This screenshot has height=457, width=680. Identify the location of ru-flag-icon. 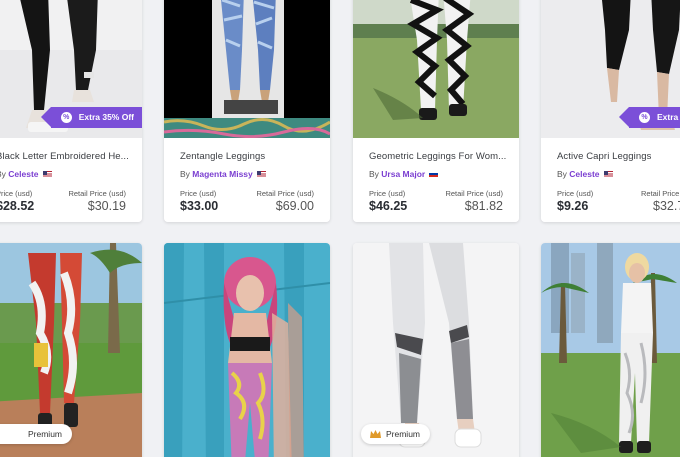
(434, 174).